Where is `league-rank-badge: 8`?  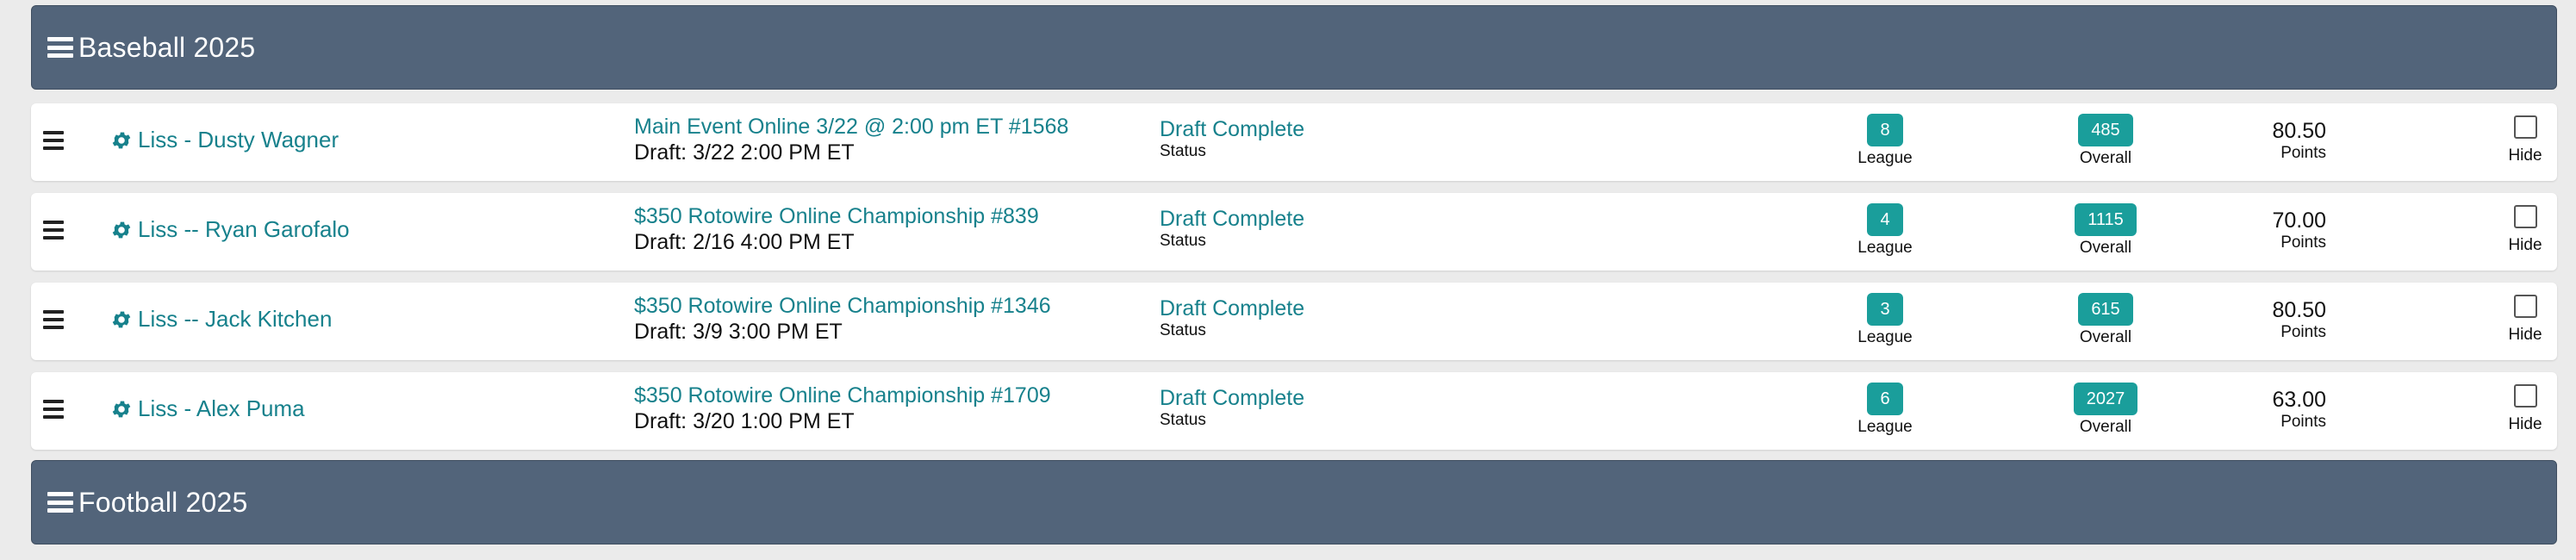 league-rank-badge: 8 is located at coordinates (1885, 130).